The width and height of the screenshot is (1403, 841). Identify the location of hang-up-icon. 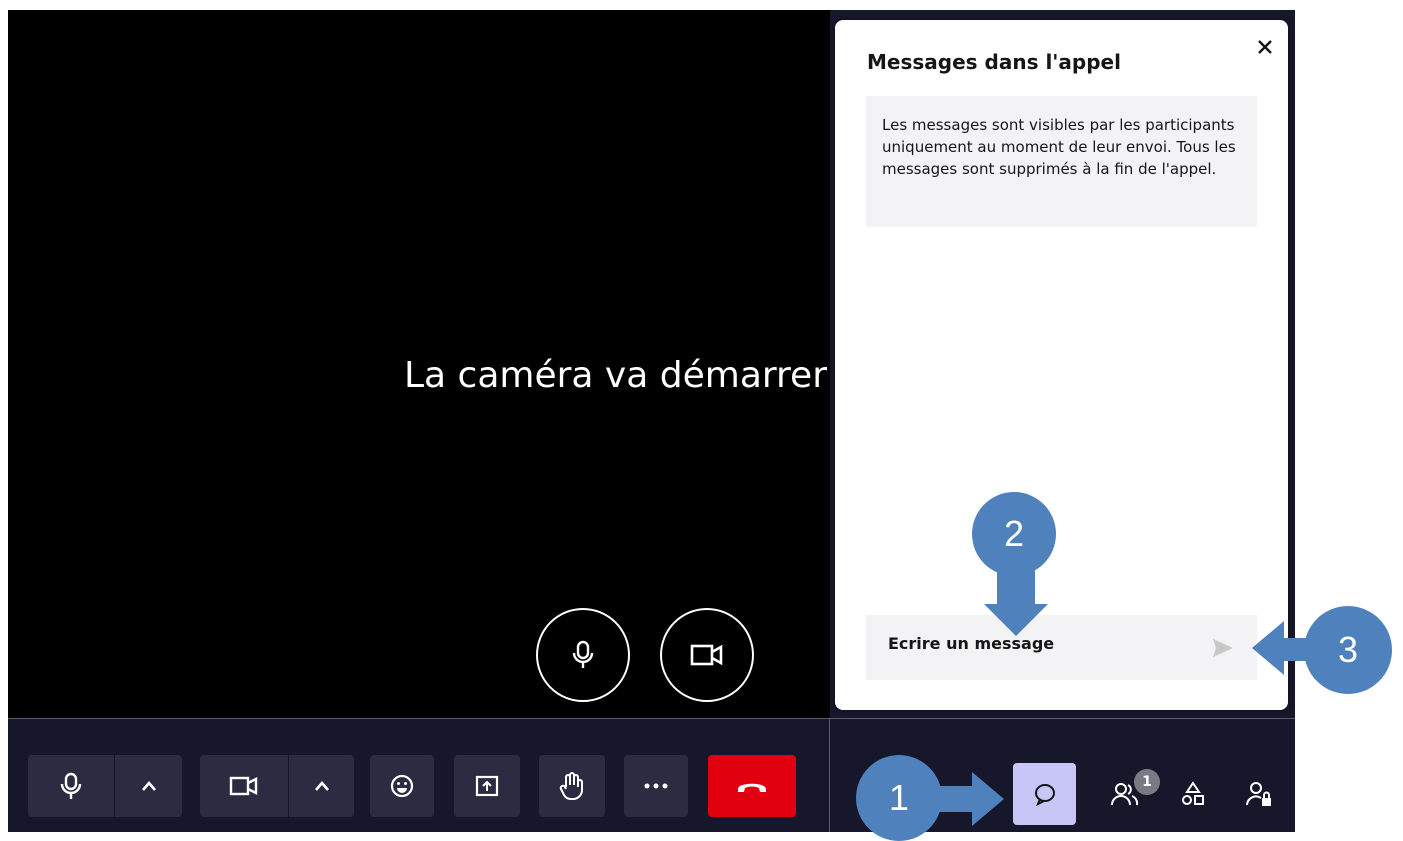
(752, 787).